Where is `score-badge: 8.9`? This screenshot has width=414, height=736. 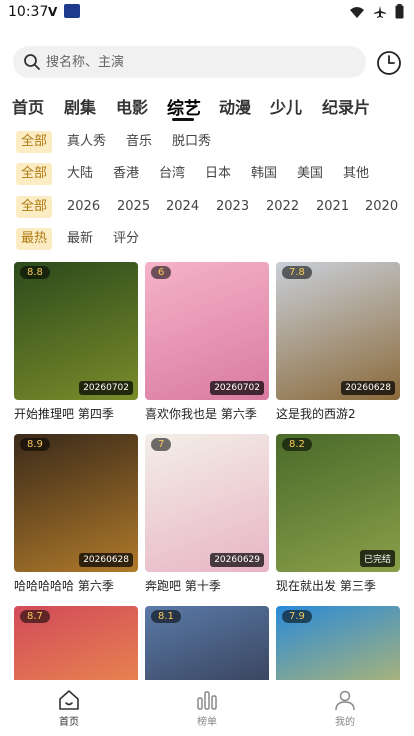 score-badge: 8.9 is located at coordinates (35, 444).